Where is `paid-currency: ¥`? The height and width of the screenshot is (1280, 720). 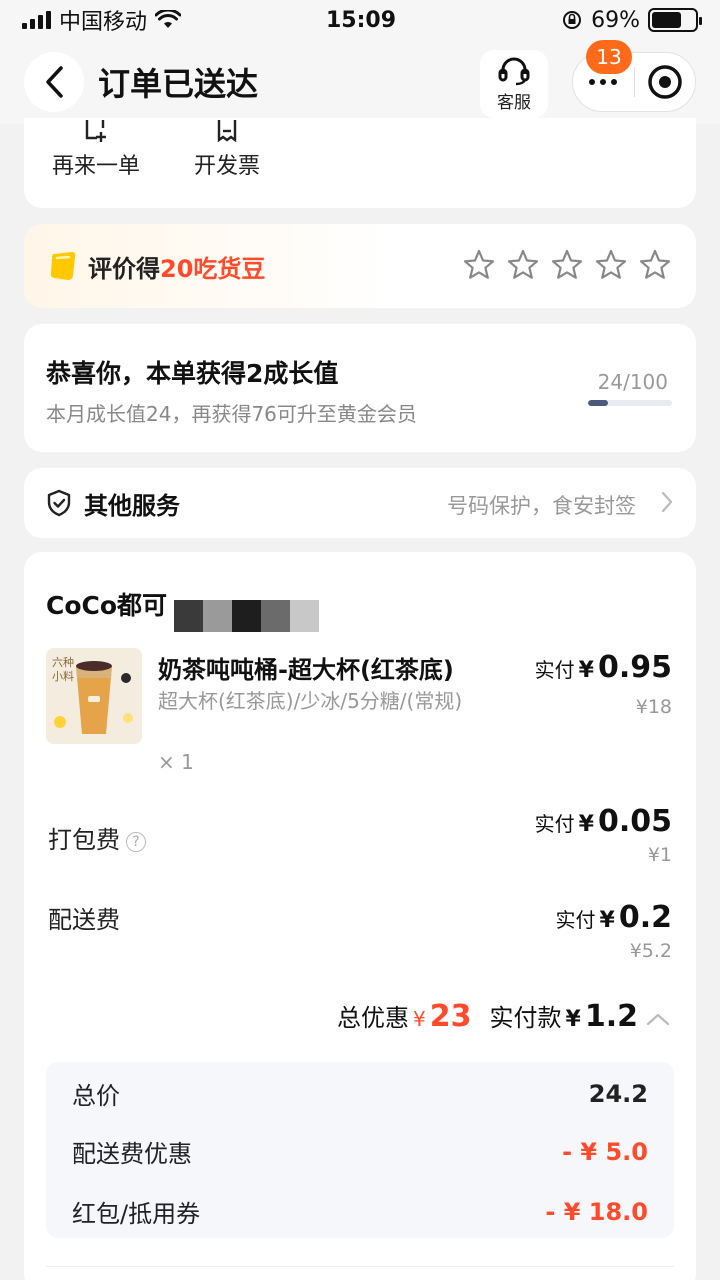
paid-currency: ¥ is located at coordinates (573, 1019).